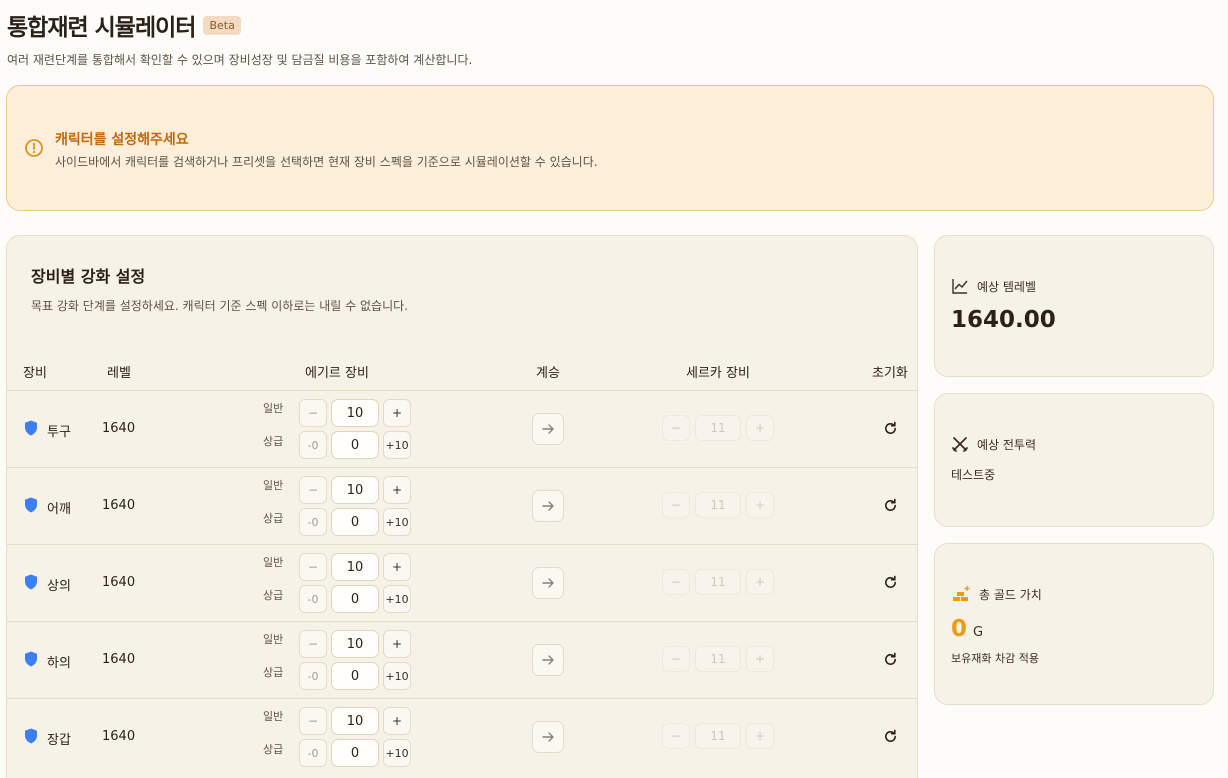 Image resolution: width=1228 pixels, height=778 pixels. Describe the element at coordinates (1007, 286) in the screenshot. I see `item-level-label: 예상 템레벨` at that location.